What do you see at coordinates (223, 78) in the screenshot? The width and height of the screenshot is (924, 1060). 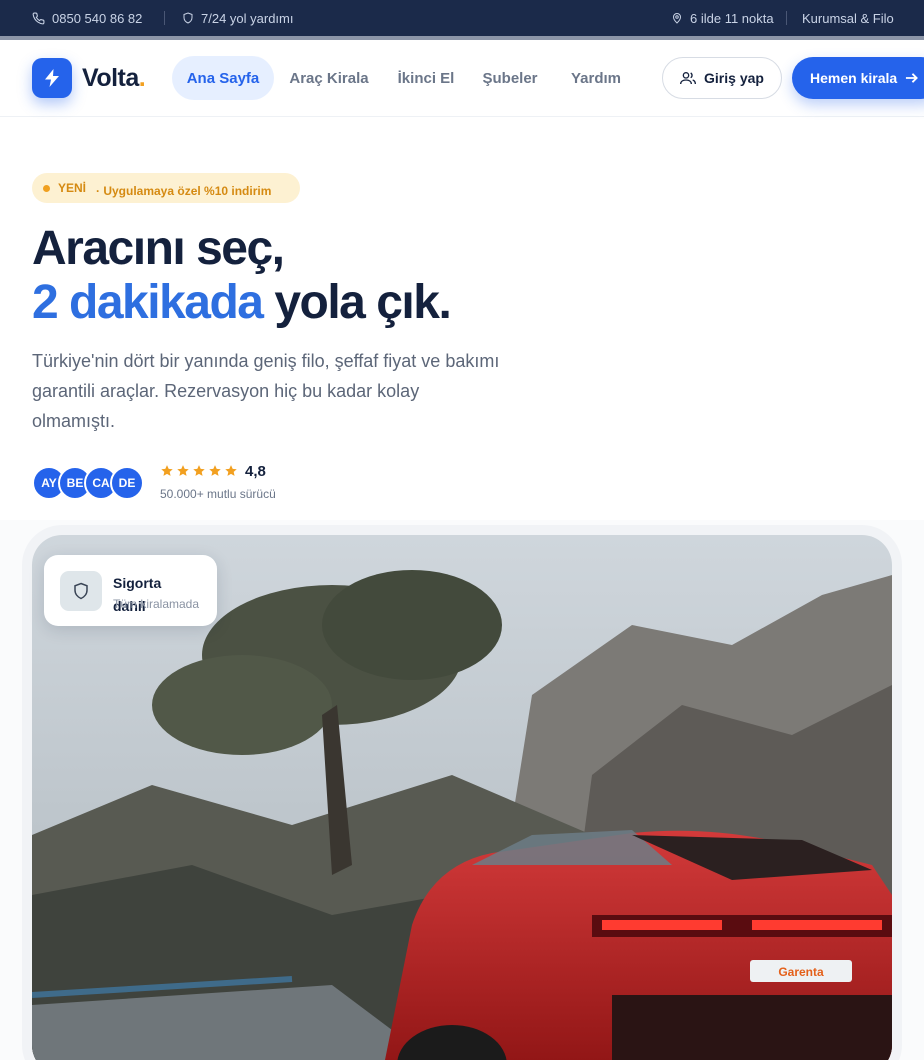 I see `nav-item-home: Ana Sayfa` at bounding box center [223, 78].